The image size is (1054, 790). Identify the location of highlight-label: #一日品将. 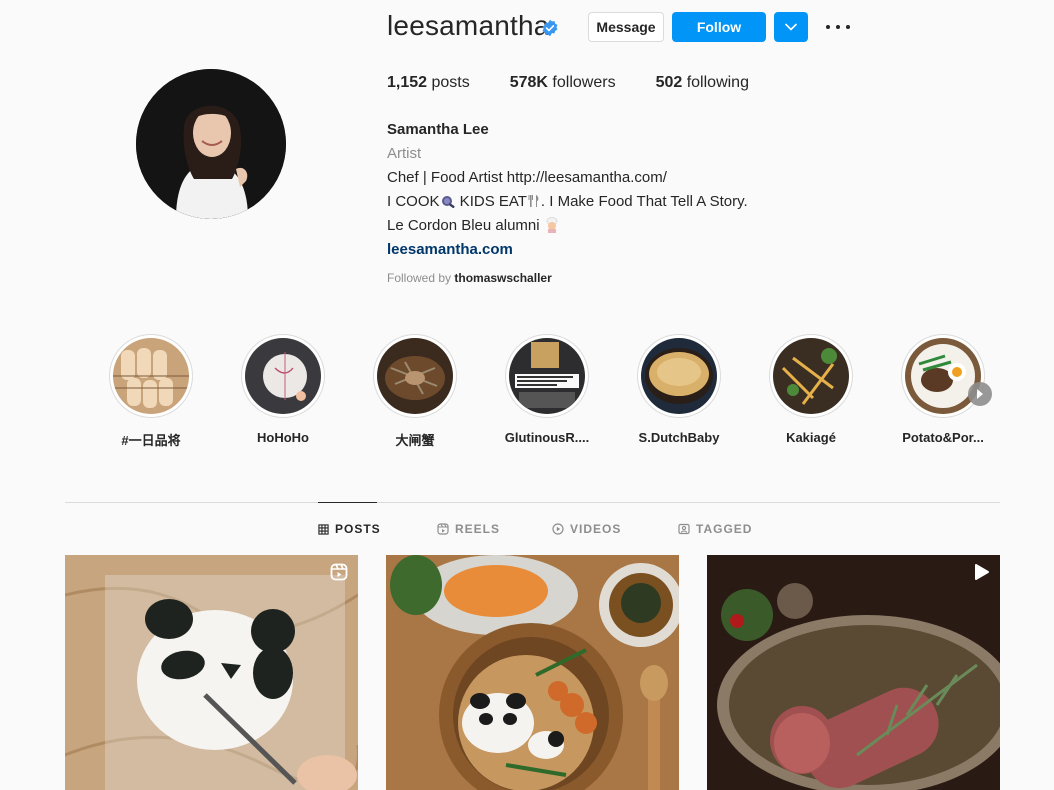
(151, 440).